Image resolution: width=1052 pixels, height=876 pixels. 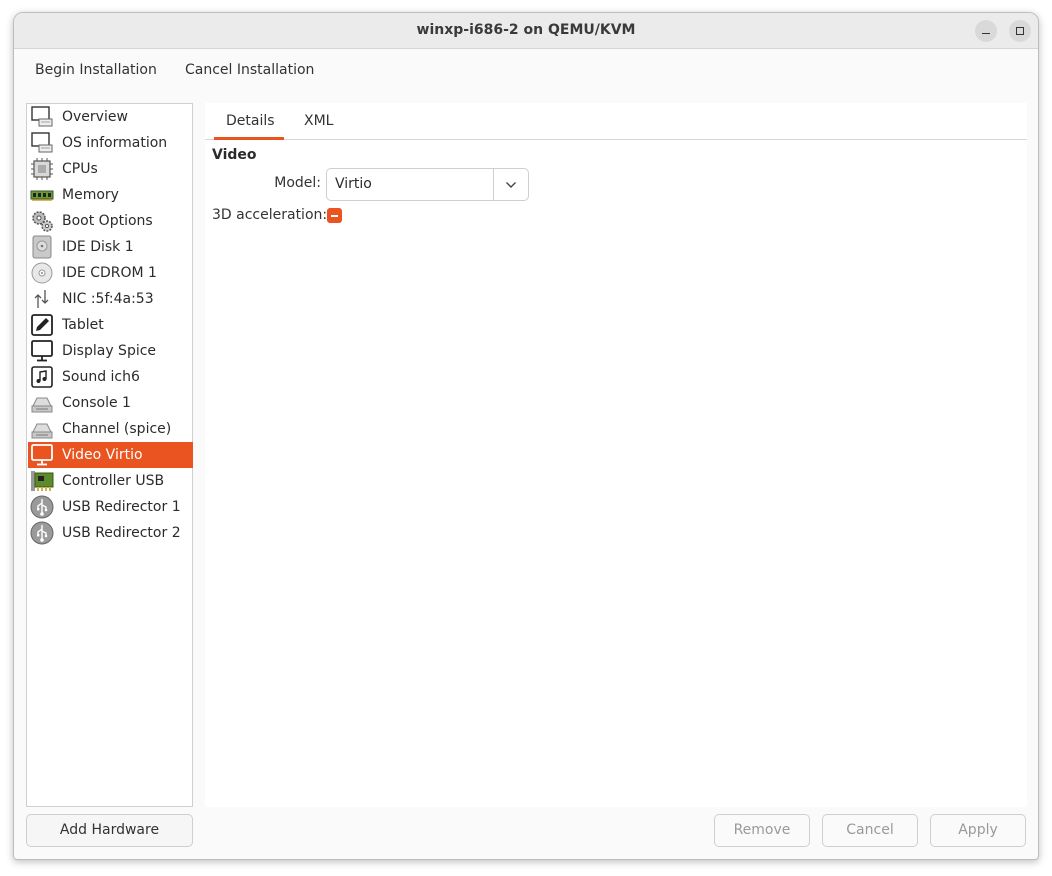 What do you see at coordinates (102, 455) in the screenshot?
I see `sidebar-item-label: Video Virtio` at bounding box center [102, 455].